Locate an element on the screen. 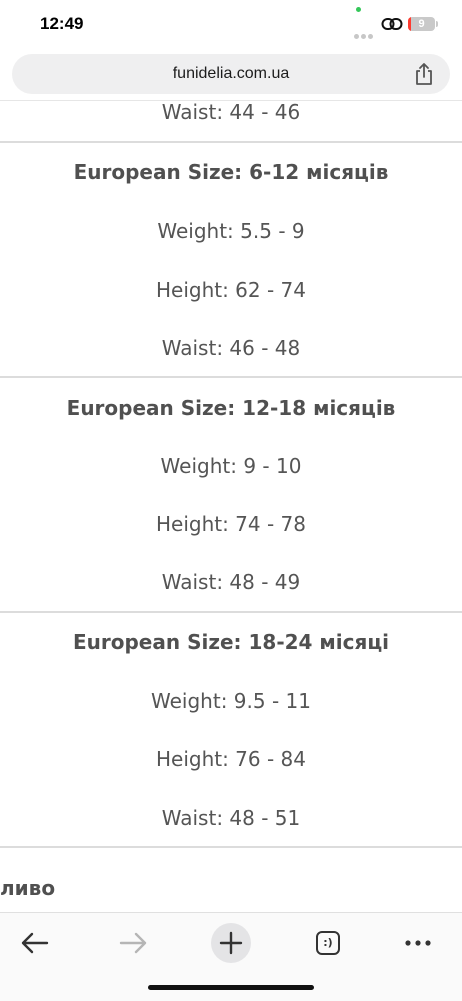 Image resolution: width=462 pixels, height=1001 pixels. battery-tip is located at coordinates (437, 24).